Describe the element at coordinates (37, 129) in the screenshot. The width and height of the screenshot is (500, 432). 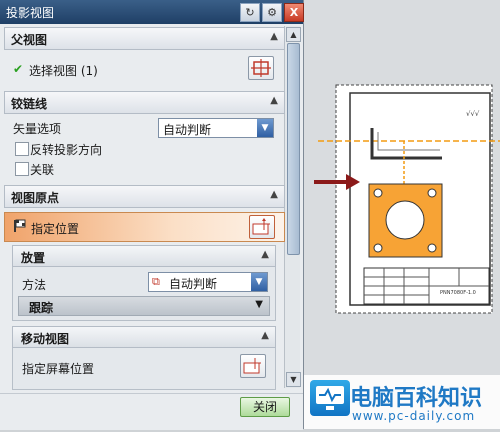
I see `vector-option-label: 矢量选项` at that location.